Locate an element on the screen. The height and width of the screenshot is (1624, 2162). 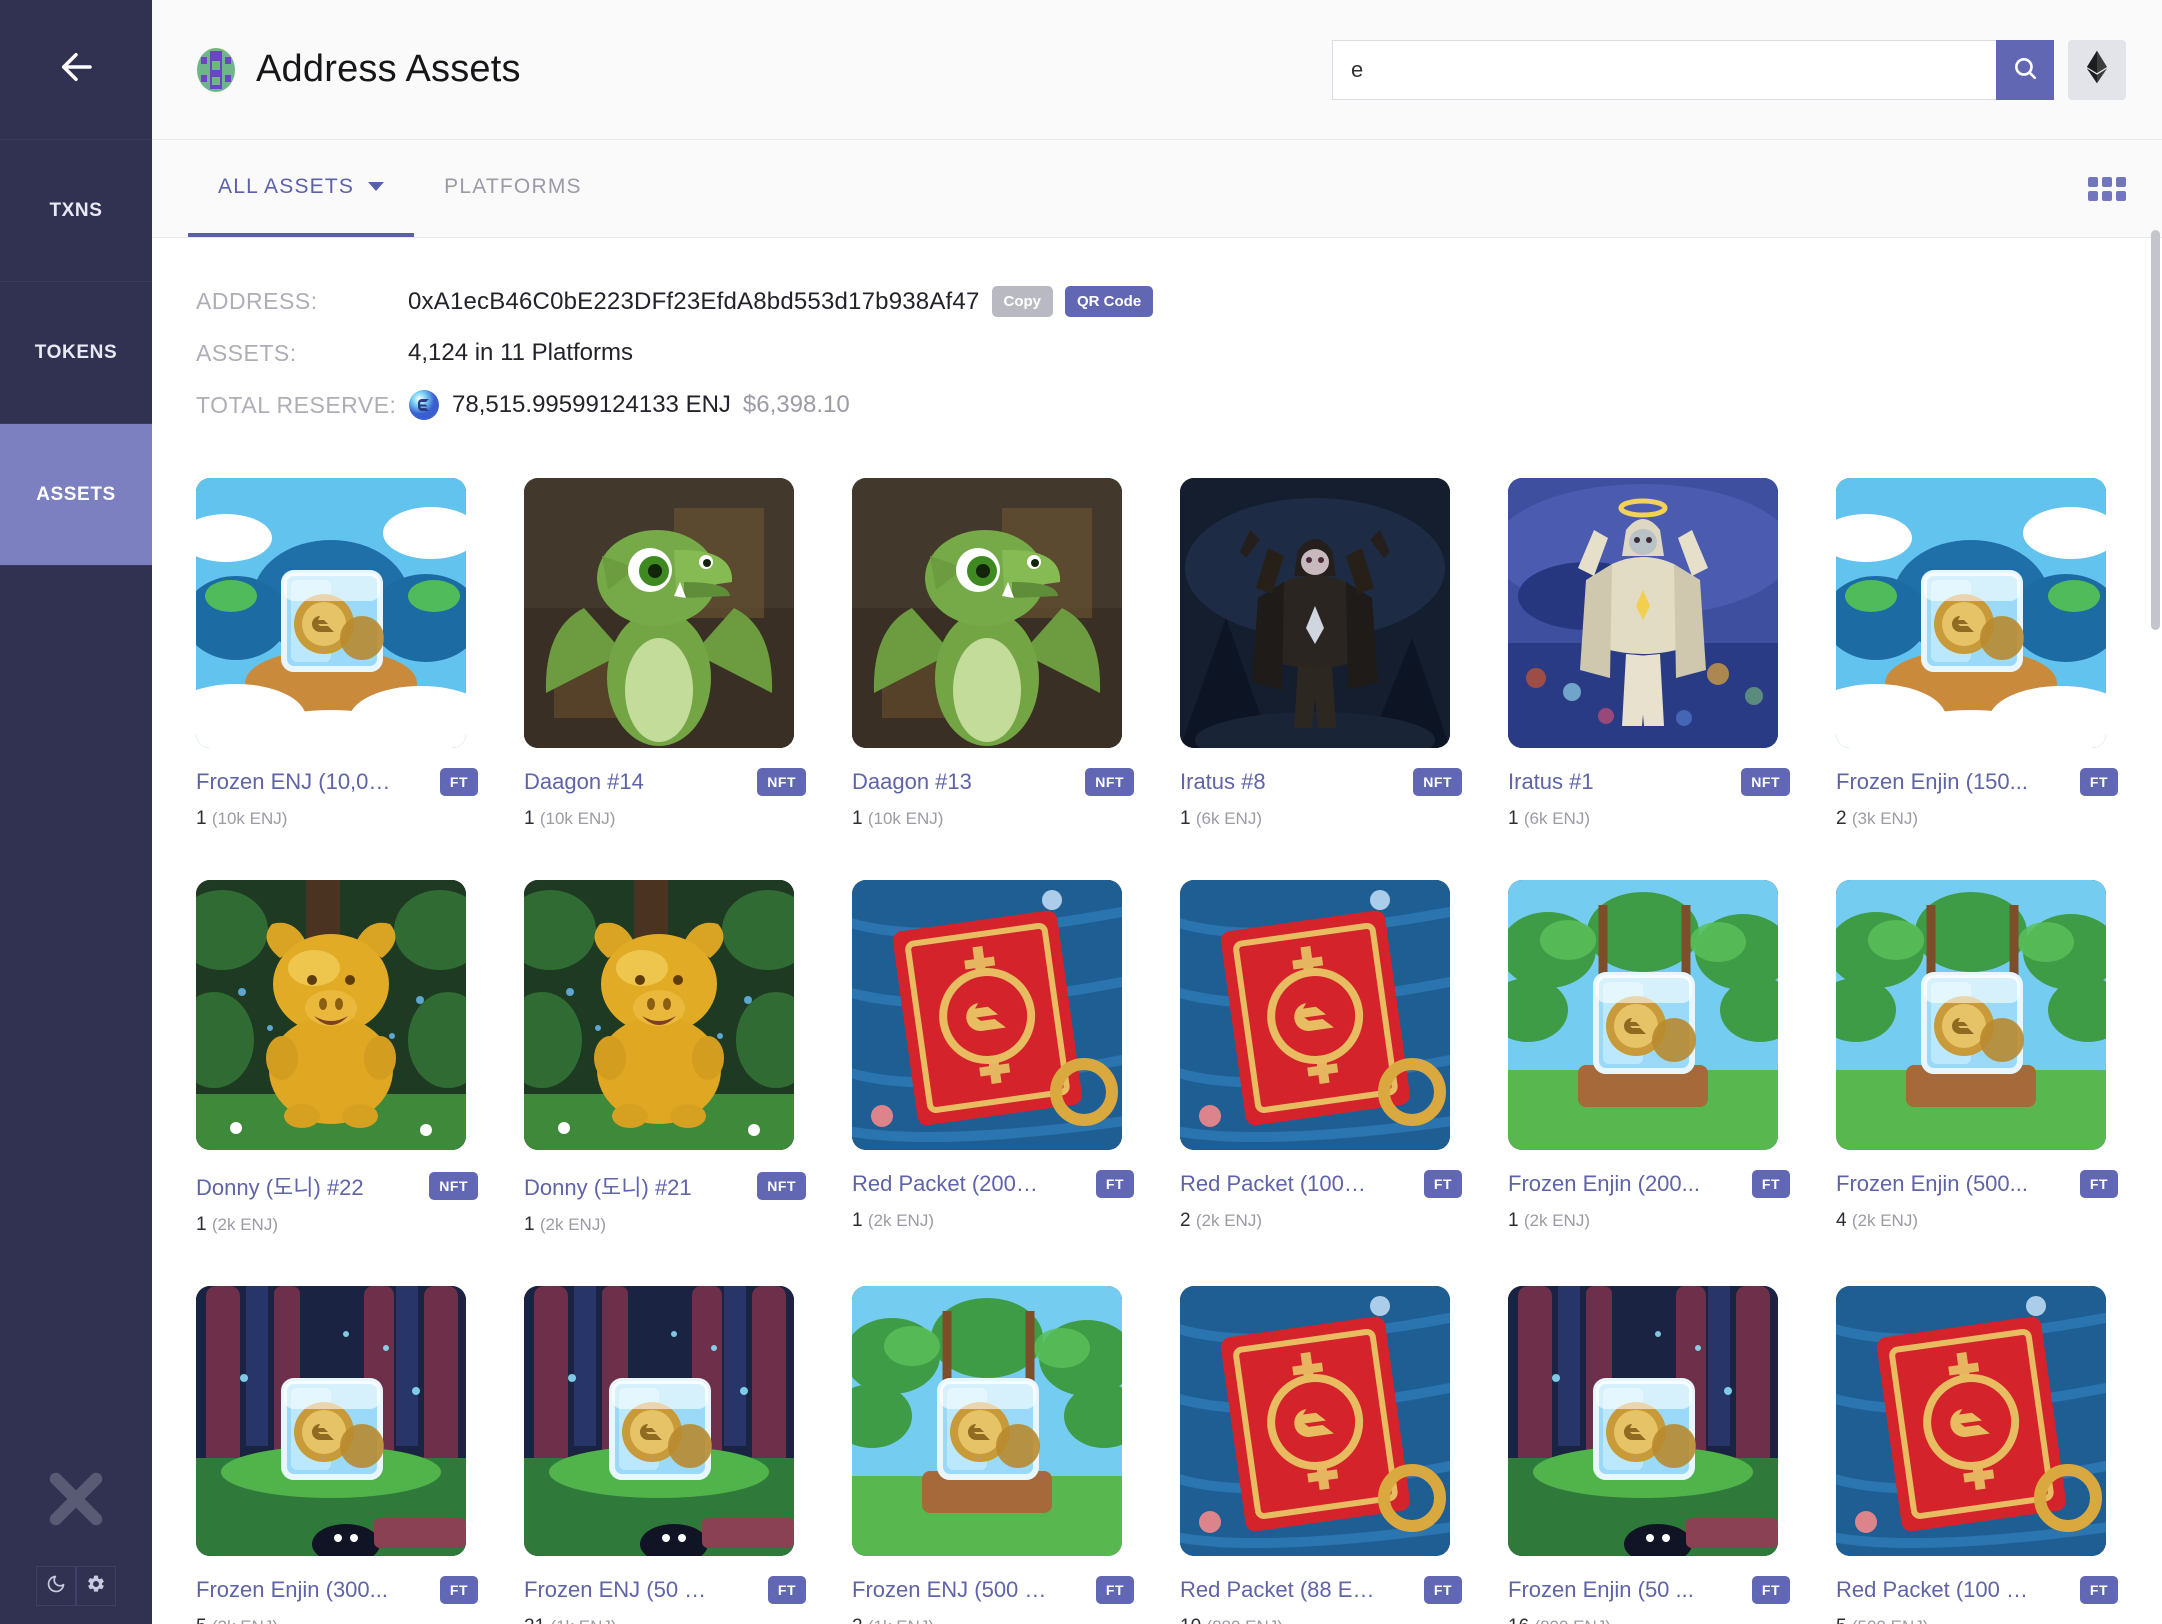
asset-card: Frozen Enjin (200... FT 1 (2k ENJ) is located at coordinates (1649, 1058).